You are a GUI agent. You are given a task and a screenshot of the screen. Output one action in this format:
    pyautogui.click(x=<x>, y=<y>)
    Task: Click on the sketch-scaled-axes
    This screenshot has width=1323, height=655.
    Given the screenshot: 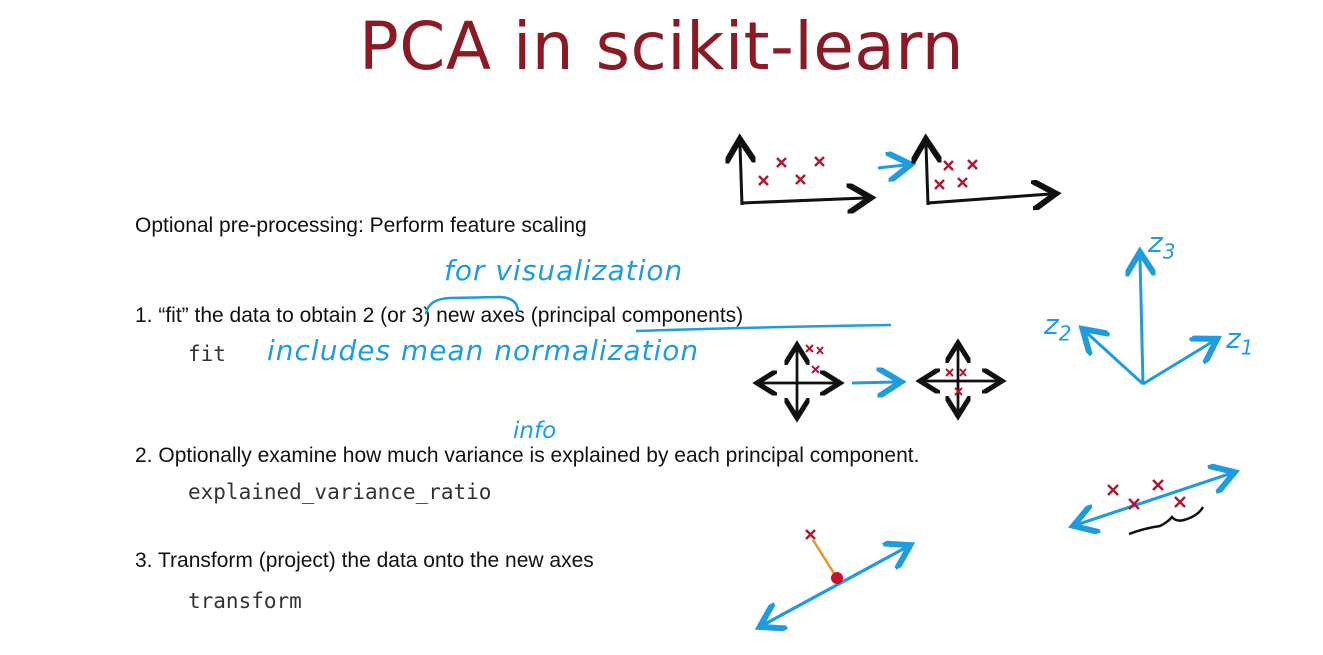 What is the action you would take?
    pyautogui.click(x=988, y=175)
    